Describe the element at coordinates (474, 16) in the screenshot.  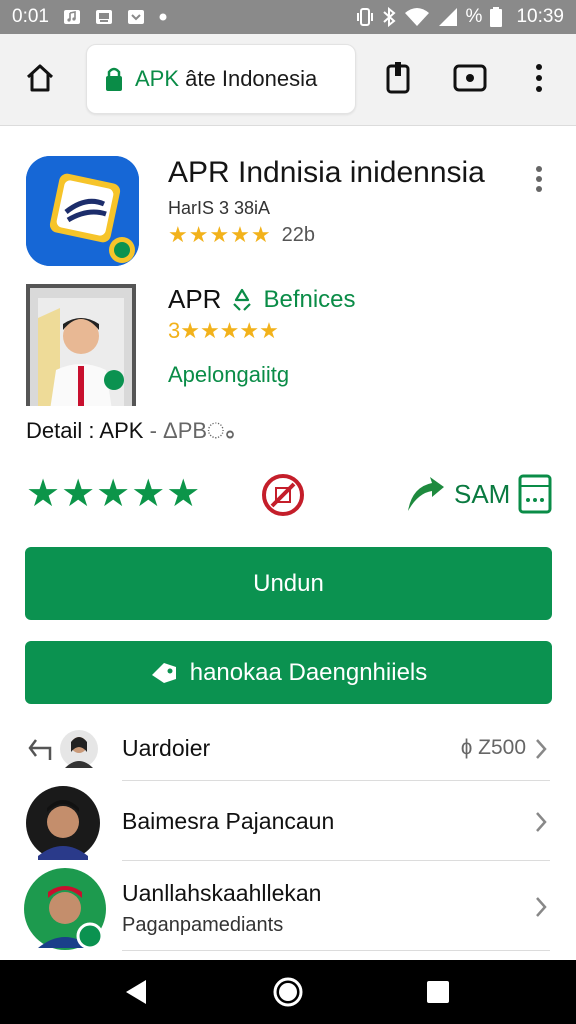
I see `battery-percent-text: %` at that location.